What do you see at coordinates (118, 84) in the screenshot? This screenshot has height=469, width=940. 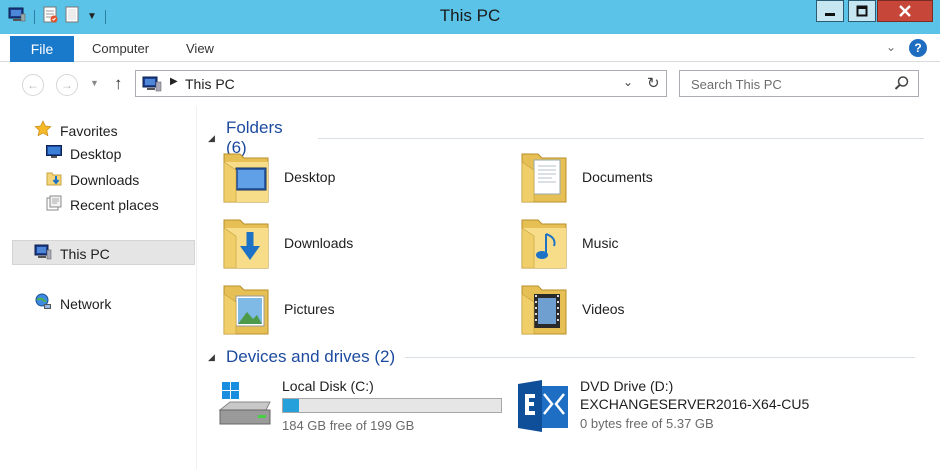 I see `up-arrow-icon: ↑` at bounding box center [118, 84].